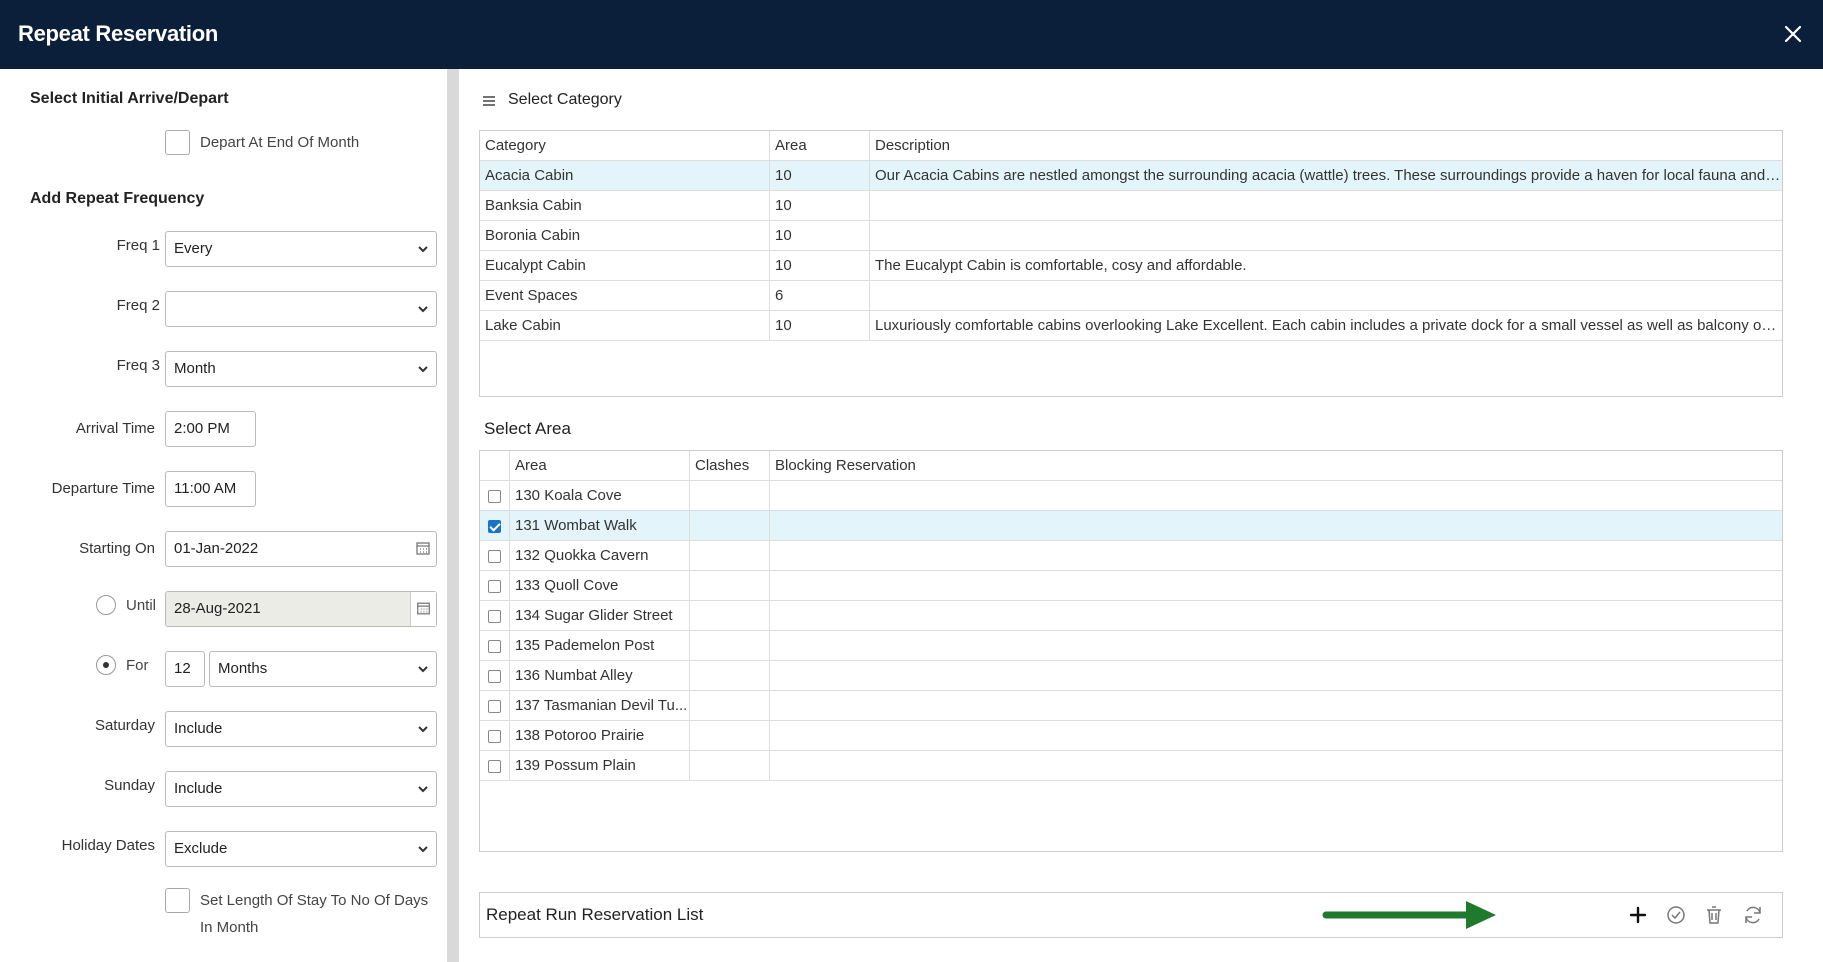  I want to click on area-column-header: Area, so click(820, 145).